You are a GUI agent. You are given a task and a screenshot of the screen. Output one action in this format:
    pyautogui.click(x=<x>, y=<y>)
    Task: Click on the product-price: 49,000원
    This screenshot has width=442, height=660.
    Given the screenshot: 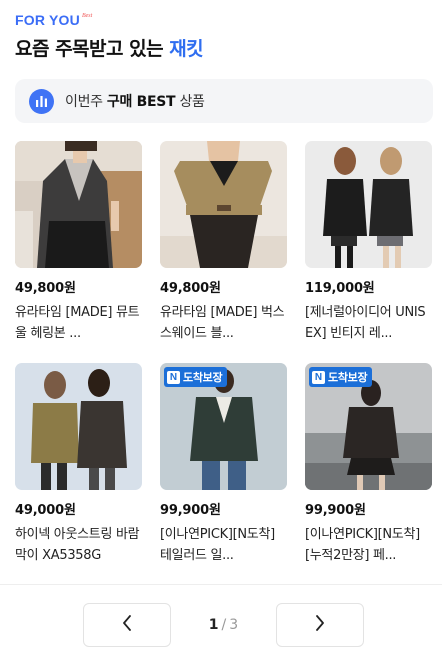 What is the action you would take?
    pyautogui.click(x=45, y=510)
    